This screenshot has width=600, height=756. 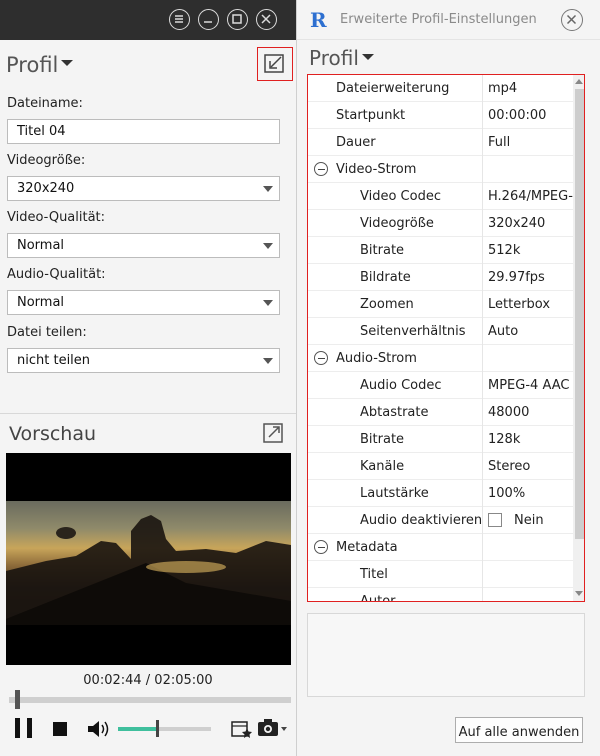 I want to click on audio-disable-checkbox, so click(x=495, y=520).